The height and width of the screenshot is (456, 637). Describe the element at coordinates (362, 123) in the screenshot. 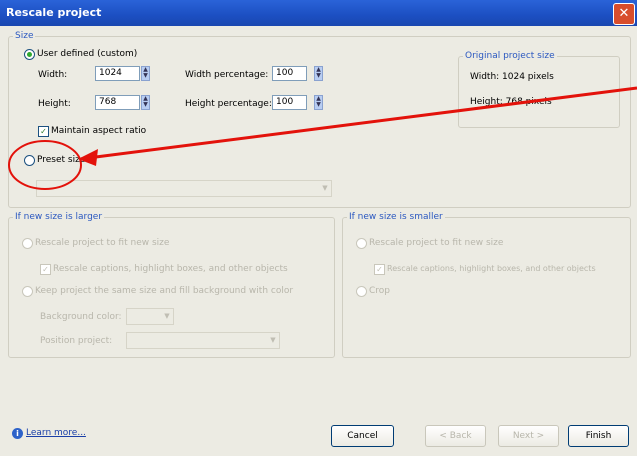

I see `annotation-arrow-line` at that location.